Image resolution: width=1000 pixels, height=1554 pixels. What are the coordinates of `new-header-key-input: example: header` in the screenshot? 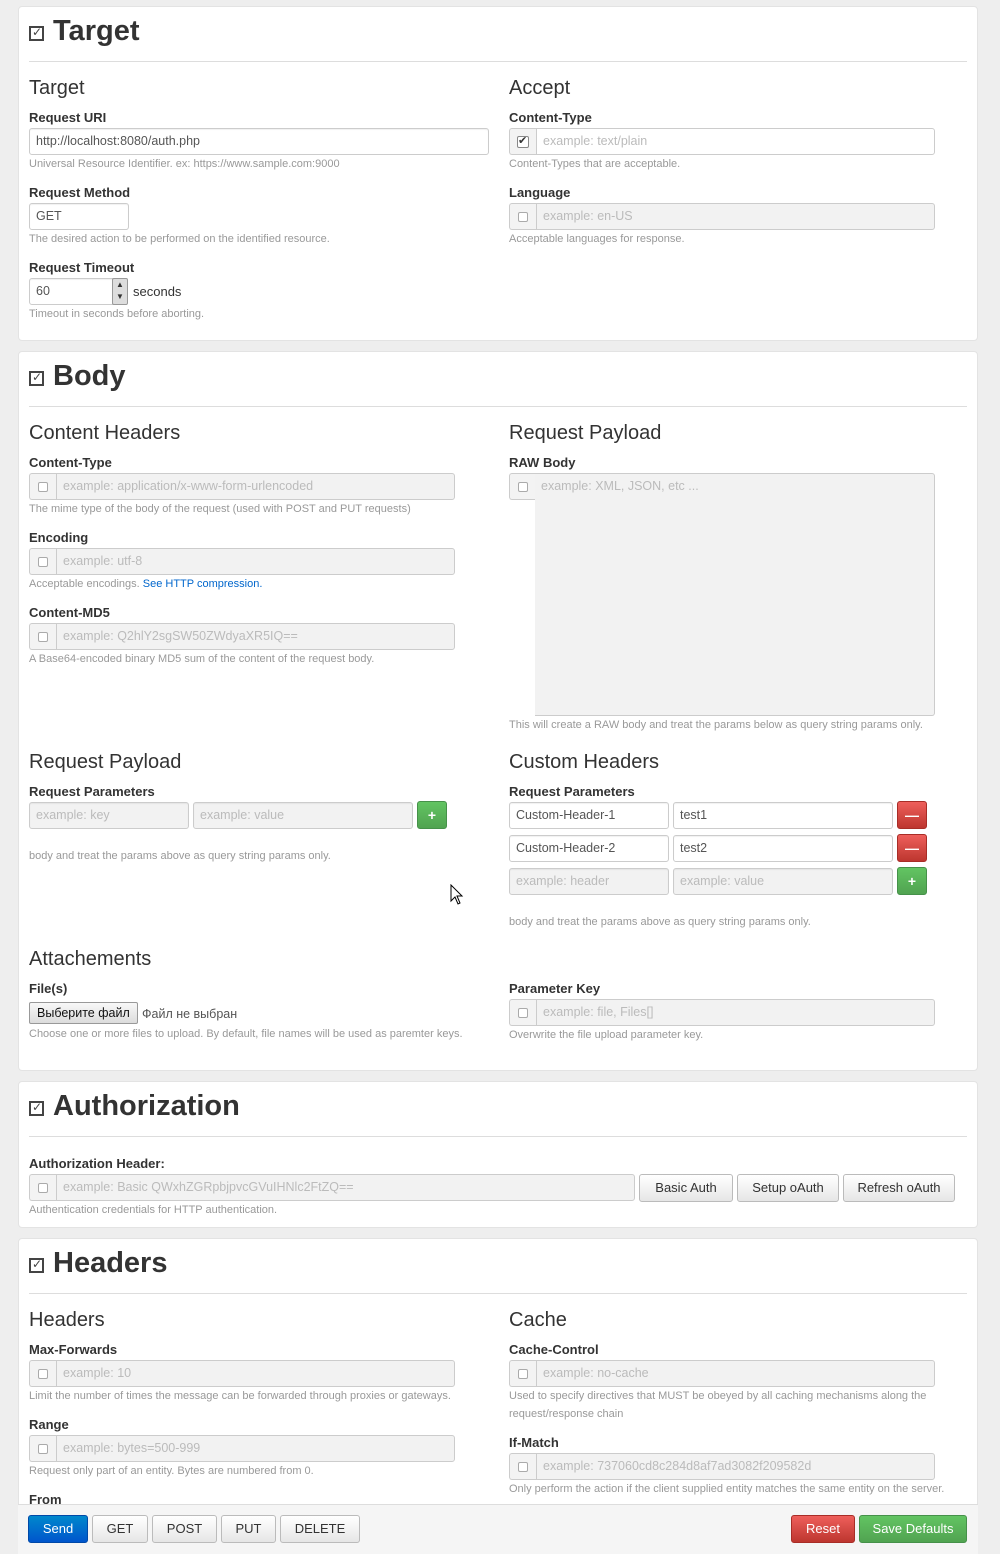 It's located at (589, 881).